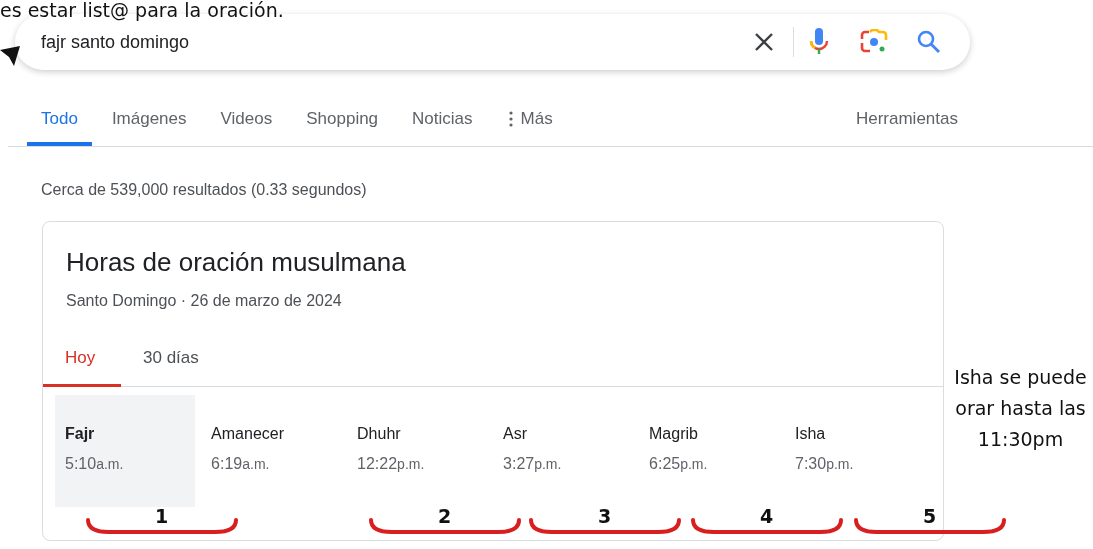 The width and height of the screenshot is (1093, 549). I want to click on card-tab: 30 días, so click(171, 362).